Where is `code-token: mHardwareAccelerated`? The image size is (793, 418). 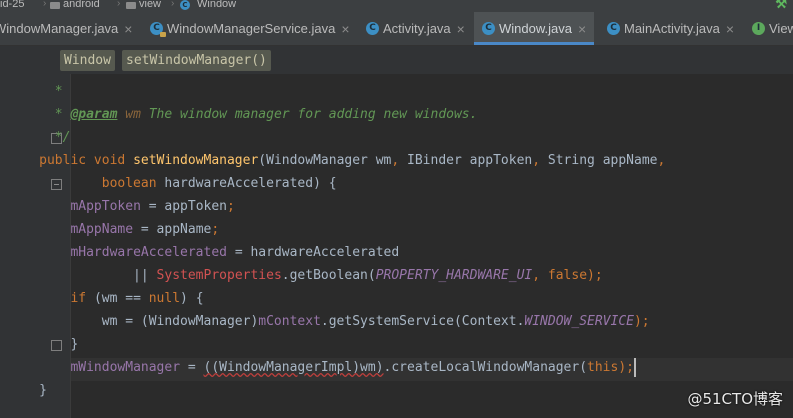 code-token: mHardwareAccelerated is located at coordinates (148, 252).